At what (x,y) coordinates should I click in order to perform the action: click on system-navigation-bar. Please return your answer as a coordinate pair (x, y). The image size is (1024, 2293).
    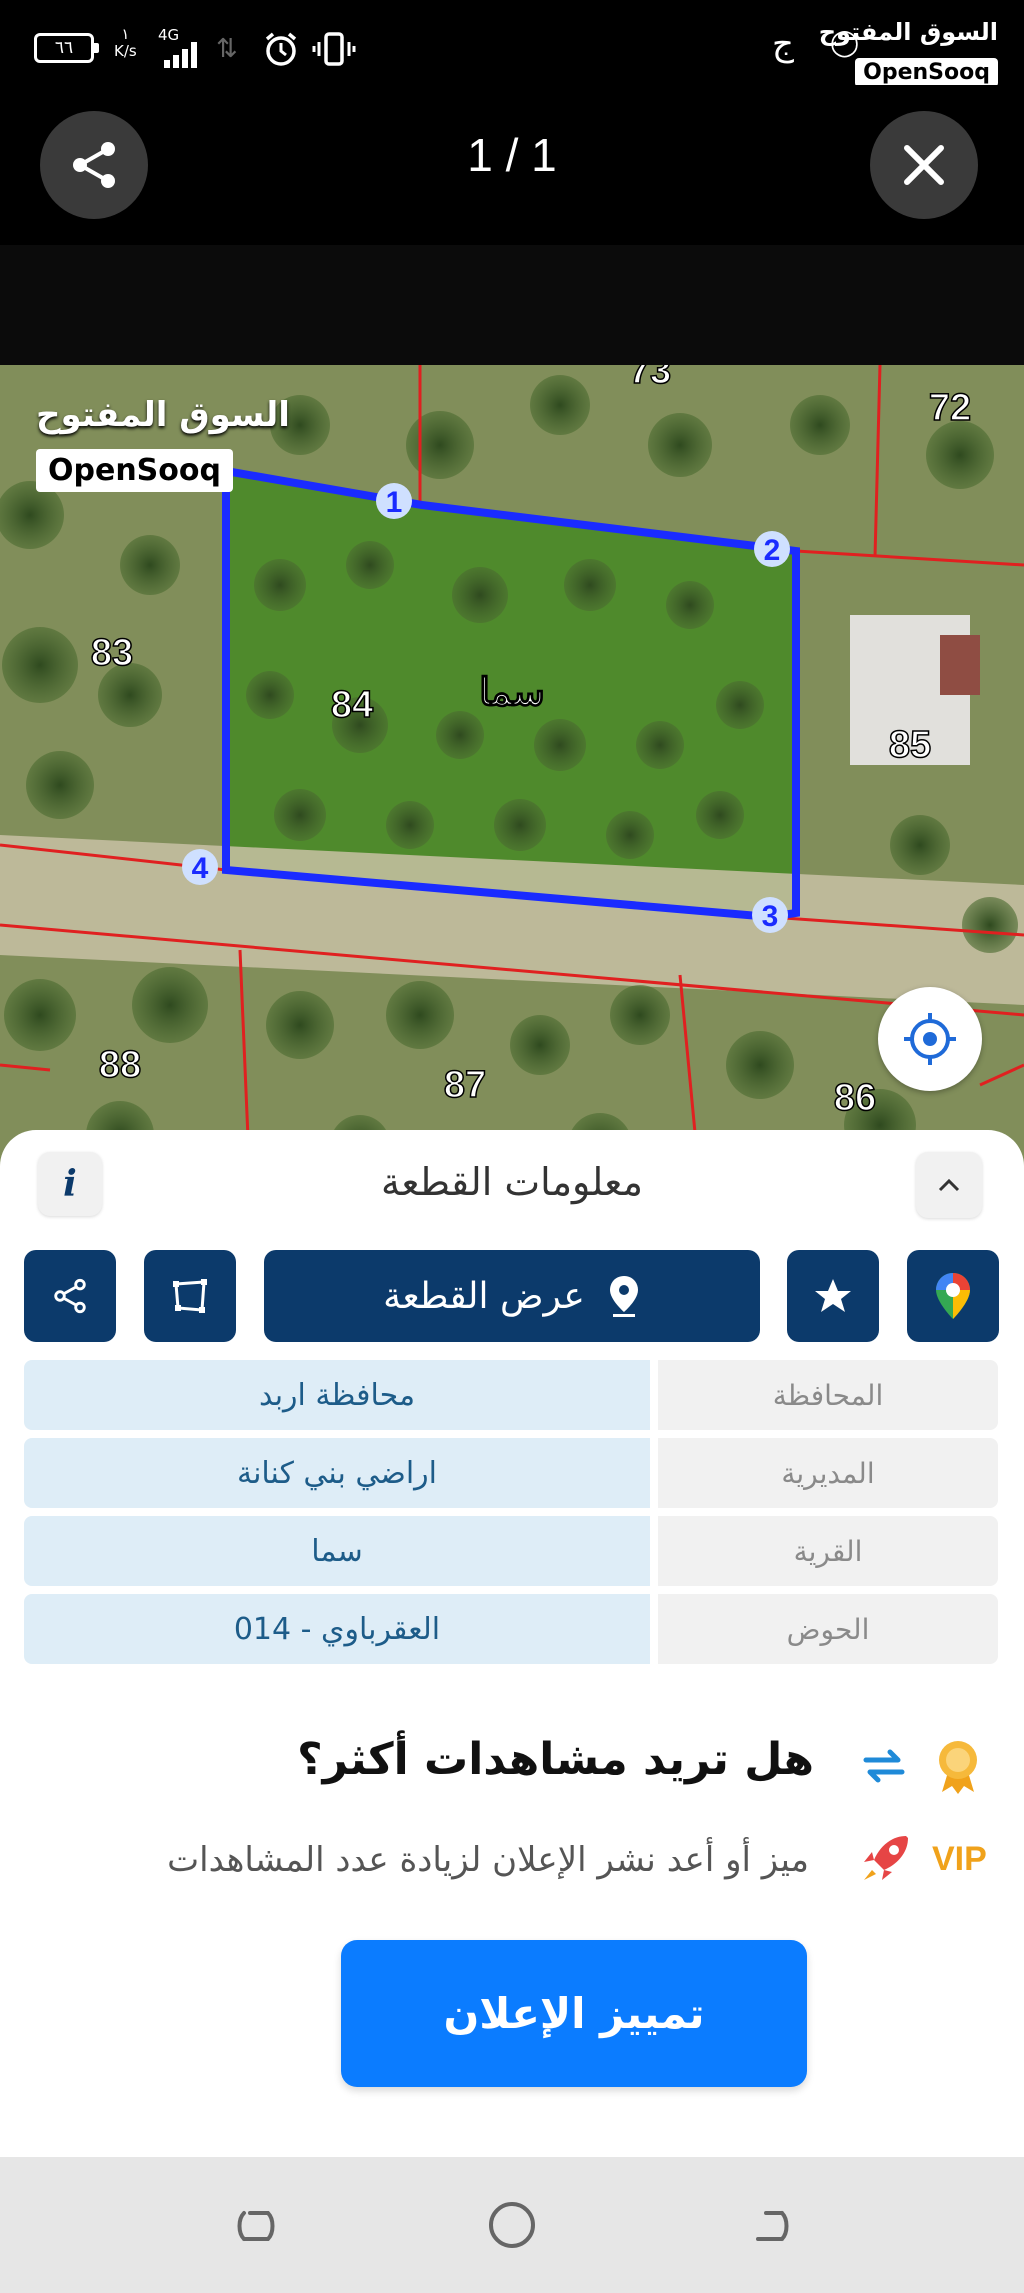
    Looking at the image, I should click on (512, 2225).